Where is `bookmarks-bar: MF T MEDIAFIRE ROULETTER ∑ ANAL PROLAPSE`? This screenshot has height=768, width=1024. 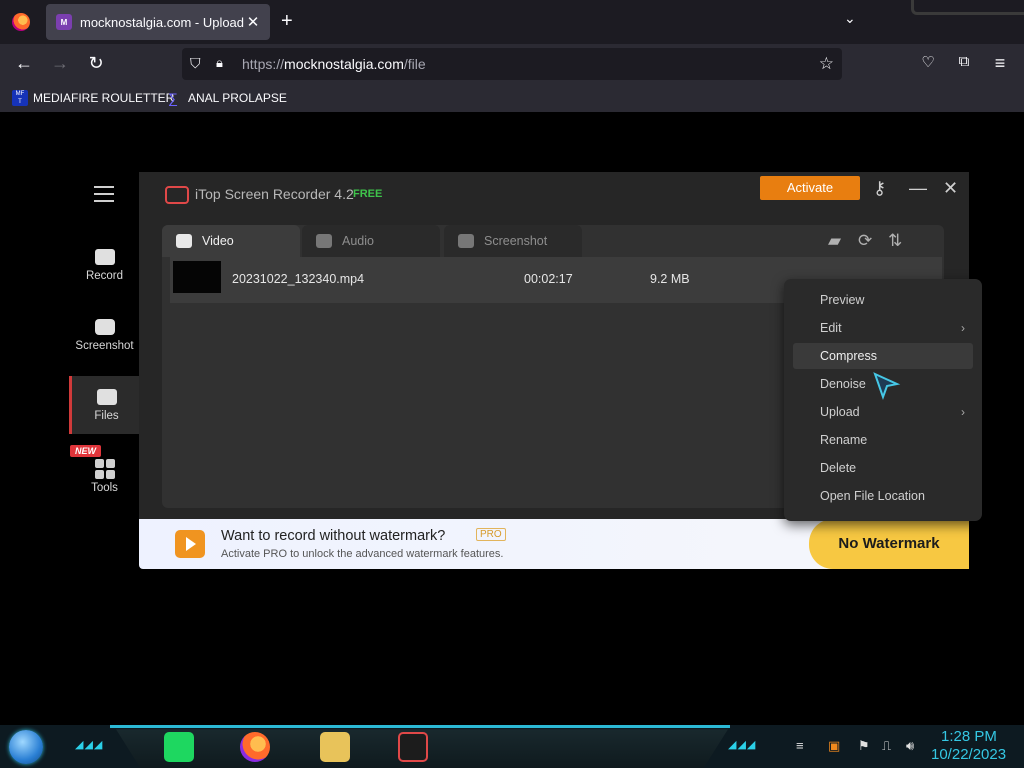 bookmarks-bar: MF T MEDIAFIRE ROULETTER ∑ ANAL PROLAPSE is located at coordinates (512, 98).